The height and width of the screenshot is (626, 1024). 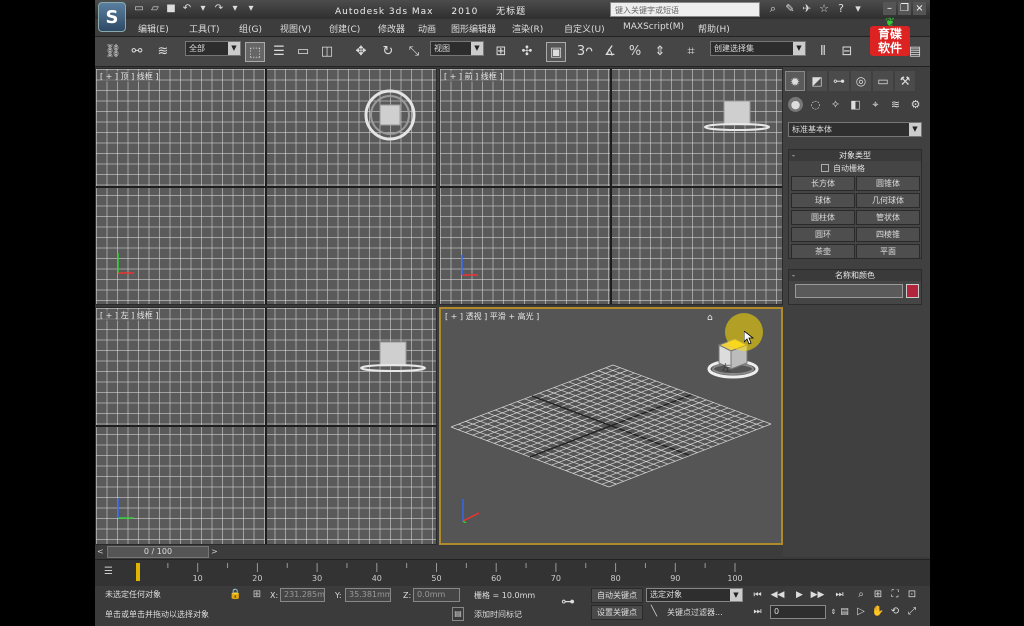 What do you see at coordinates (303, 52) in the screenshot?
I see `rectangular-selection-icon: ▭` at bounding box center [303, 52].